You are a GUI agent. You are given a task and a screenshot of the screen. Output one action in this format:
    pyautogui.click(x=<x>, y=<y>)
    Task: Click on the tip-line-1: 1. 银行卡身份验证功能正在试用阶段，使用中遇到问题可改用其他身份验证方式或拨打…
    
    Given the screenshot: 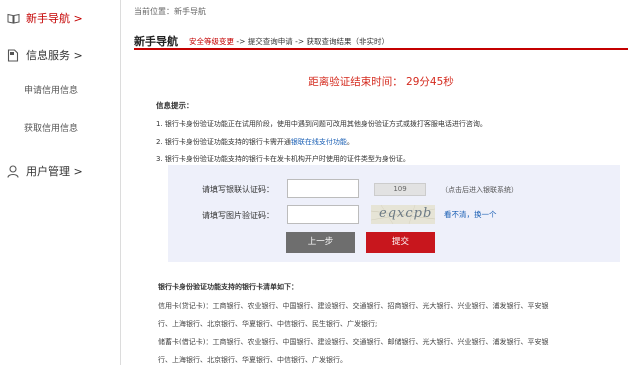 What is the action you would take?
    pyautogui.click(x=321, y=124)
    